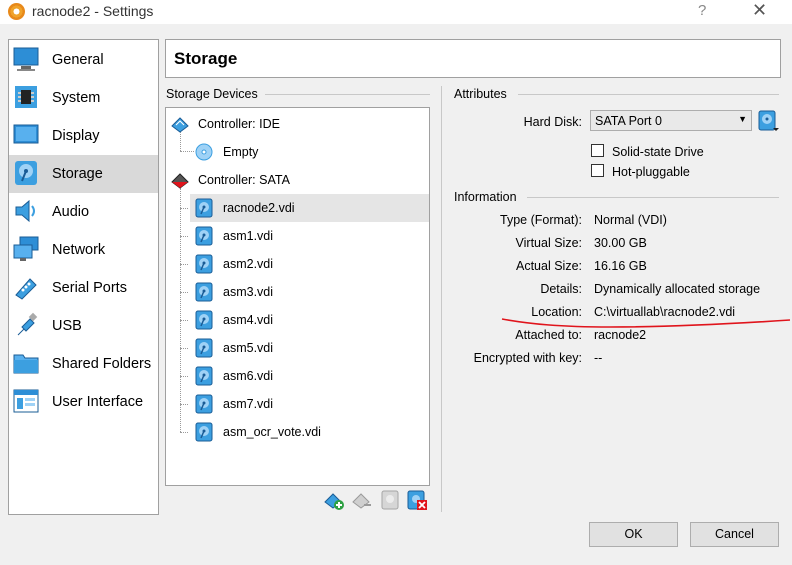 This screenshot has width=792, height=565. I want to click on tree-item-asm2-vdi: asm2.vdi, so click(304, 264).